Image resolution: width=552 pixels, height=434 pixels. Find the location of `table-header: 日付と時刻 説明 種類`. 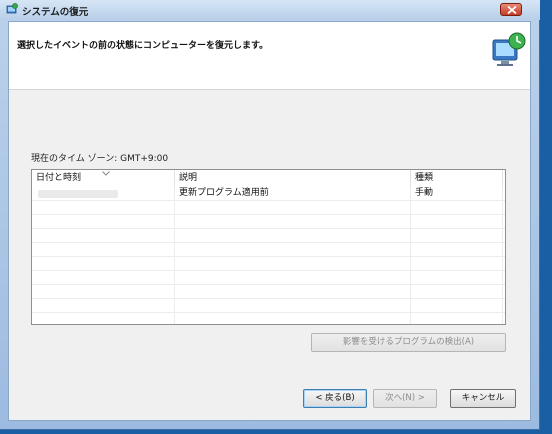

table-header: 日付と時刻 説明 種類 is located at coordinates (268, 178).